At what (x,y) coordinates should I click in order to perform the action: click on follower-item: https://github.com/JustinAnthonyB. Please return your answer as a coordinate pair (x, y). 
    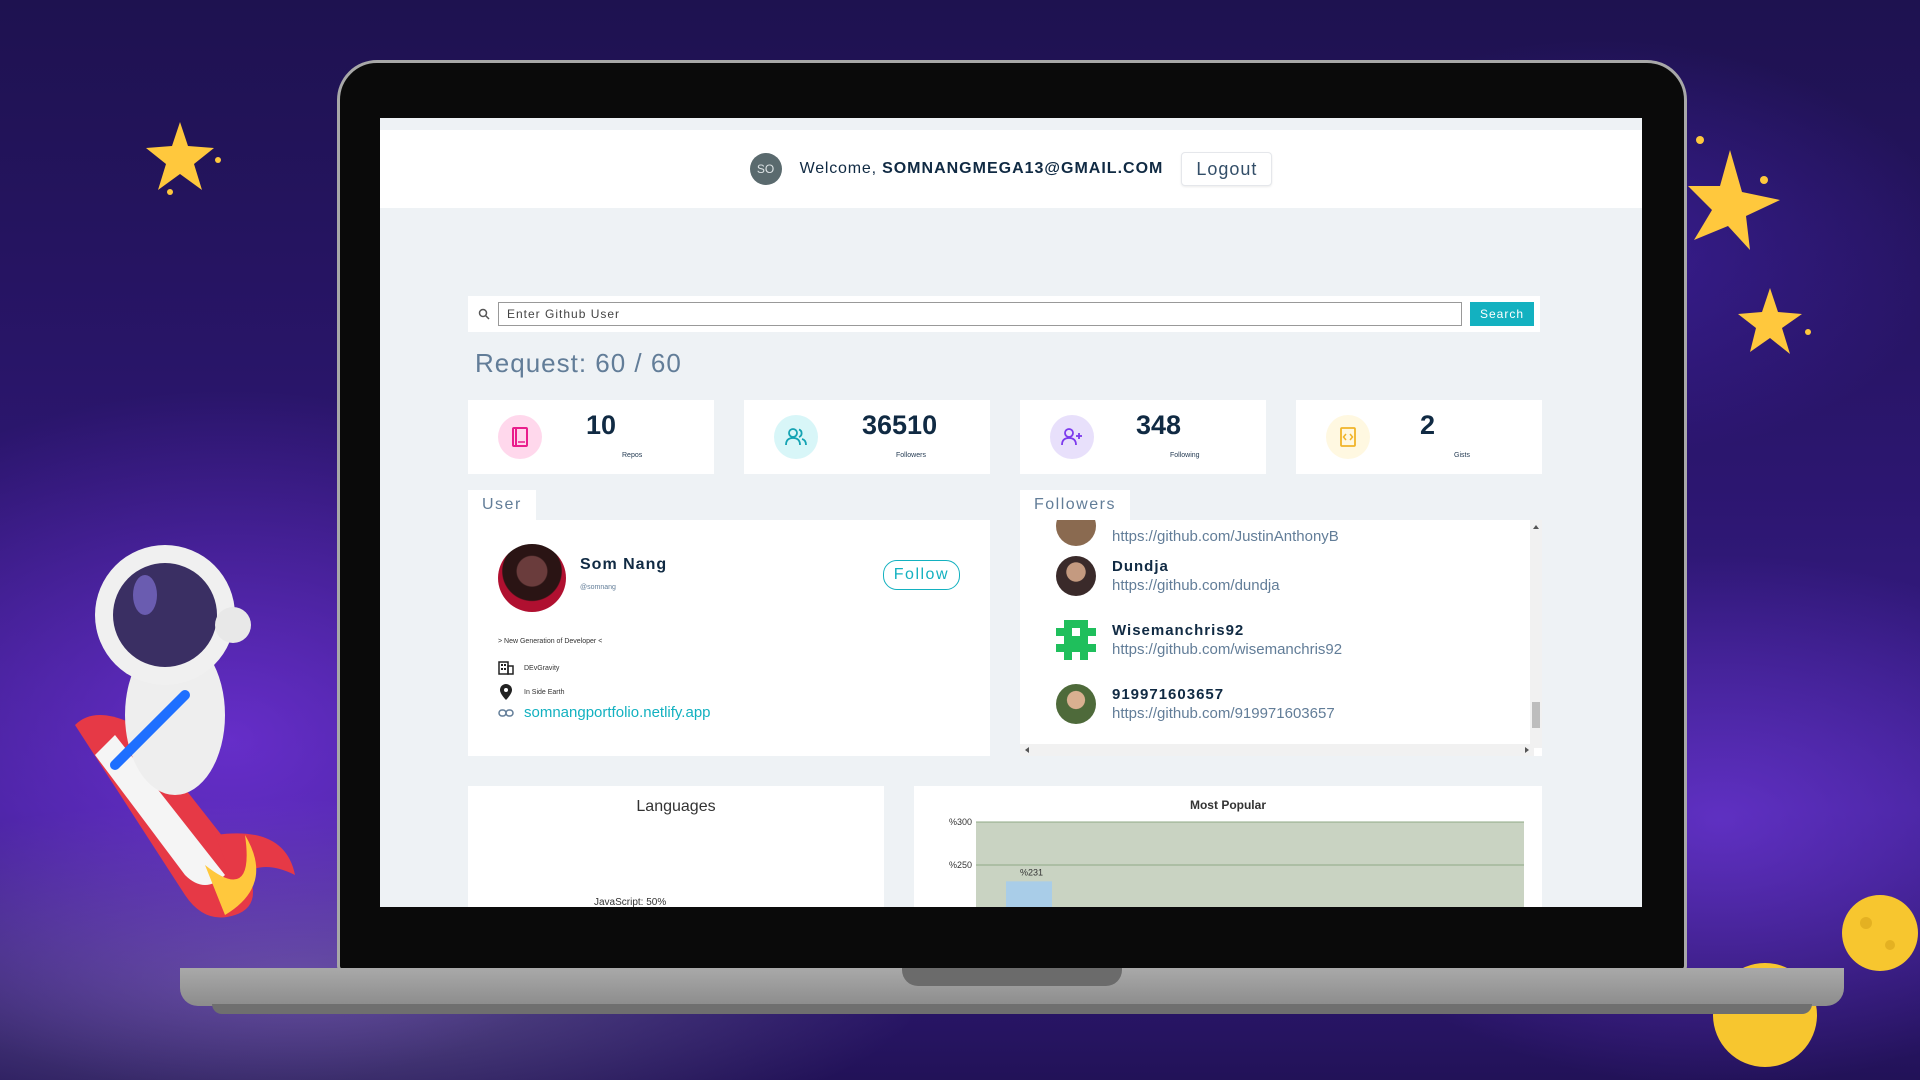
    Looking at the image, I should click on (1197, 533).